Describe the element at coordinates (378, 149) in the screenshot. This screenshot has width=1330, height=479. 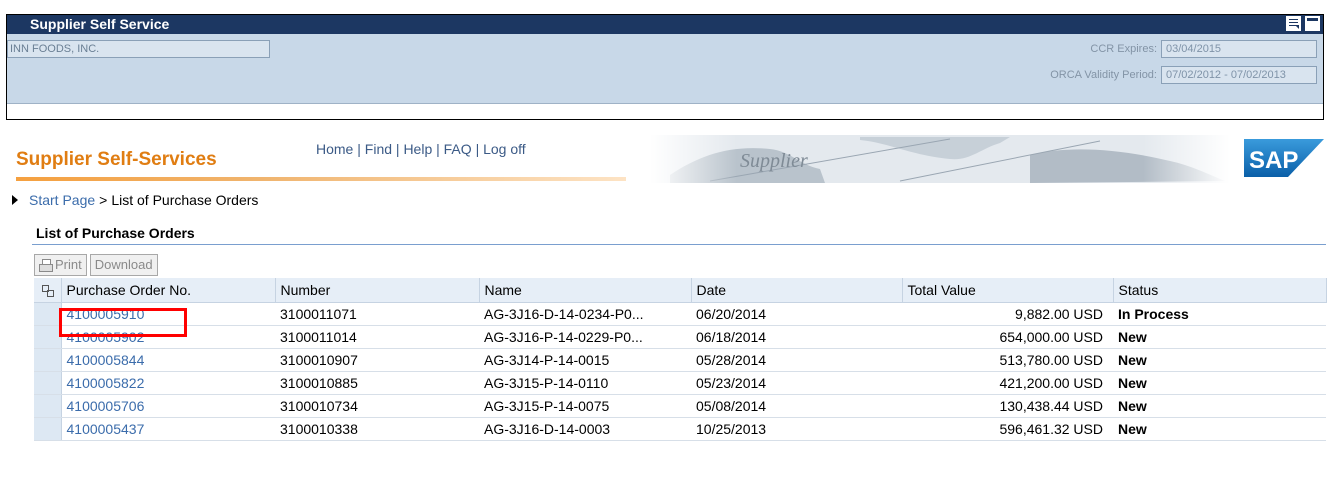
I see `nav-find-link: Find` at that location.